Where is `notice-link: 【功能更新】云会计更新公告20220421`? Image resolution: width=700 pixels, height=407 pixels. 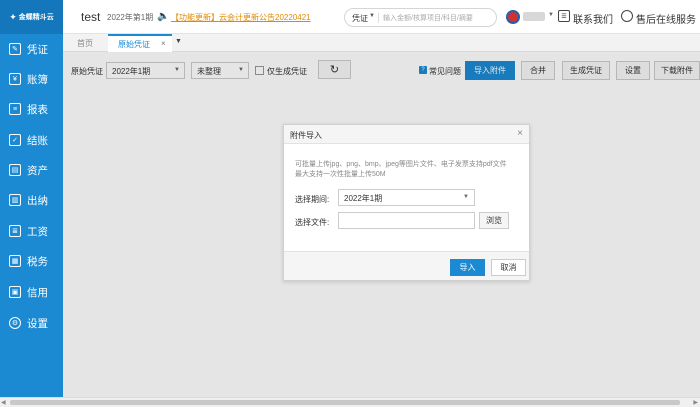
notice-link: 【功能更新】云会计更新公告20220421 is located at coordinates (241, 17).